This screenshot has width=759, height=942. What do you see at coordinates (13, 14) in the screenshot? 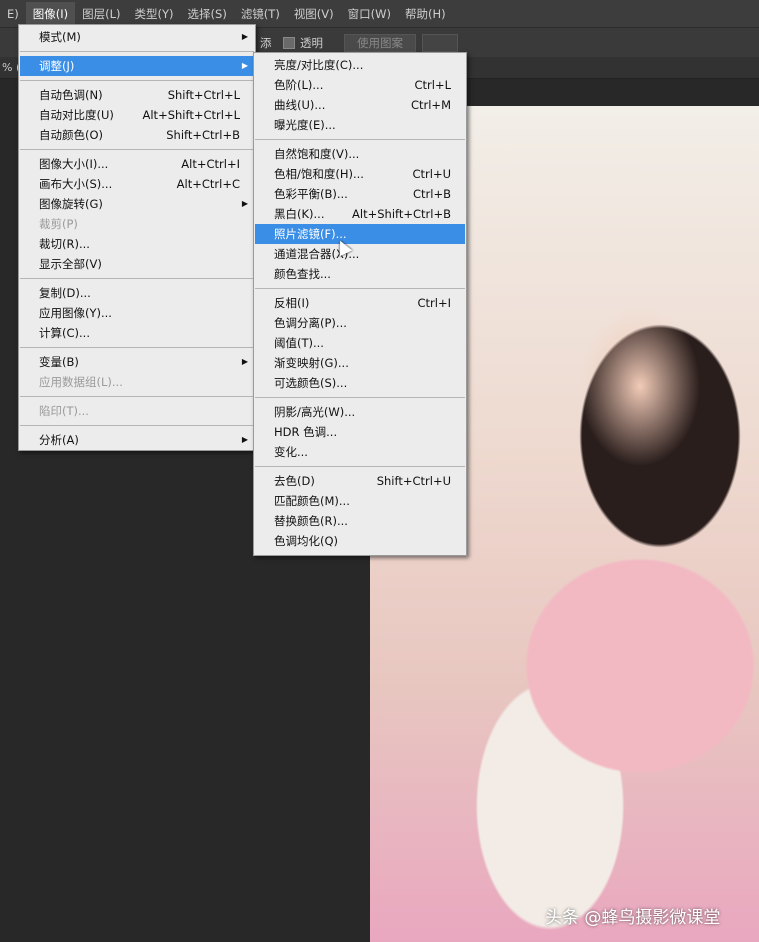
I see `menu-0: E)` at bounding box center [13, 14].